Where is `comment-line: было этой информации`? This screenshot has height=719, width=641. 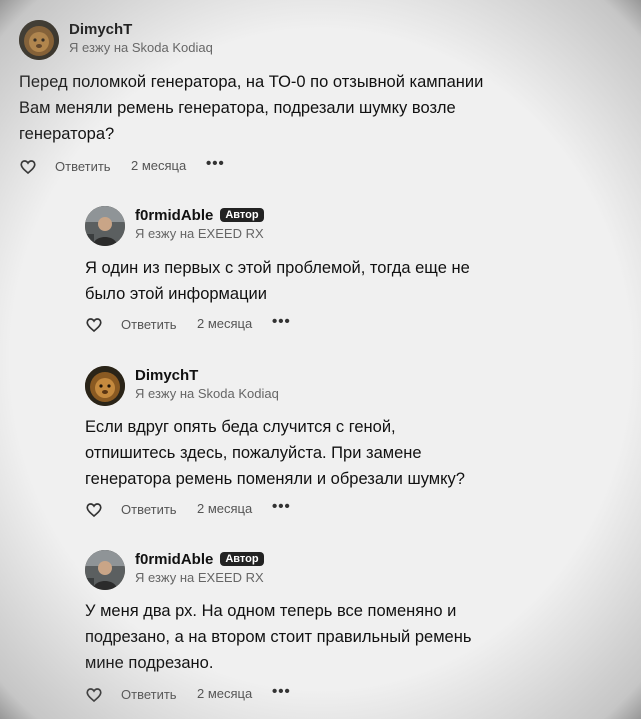 comment-line: было этой информации is located at coordinates (176, 294).